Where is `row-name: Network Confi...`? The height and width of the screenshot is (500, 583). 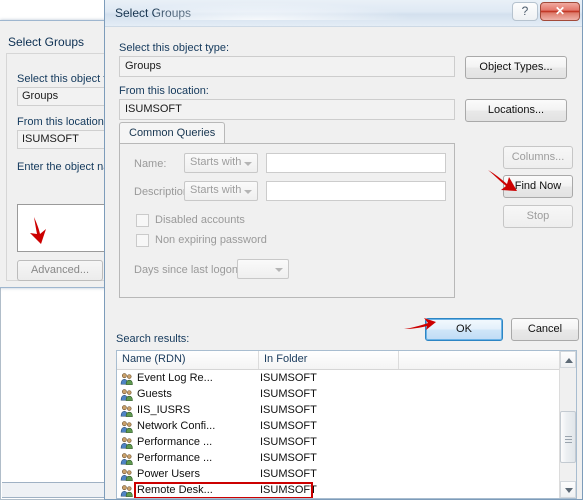 row-name: Network Confi... is located at coordinates (176, 426).